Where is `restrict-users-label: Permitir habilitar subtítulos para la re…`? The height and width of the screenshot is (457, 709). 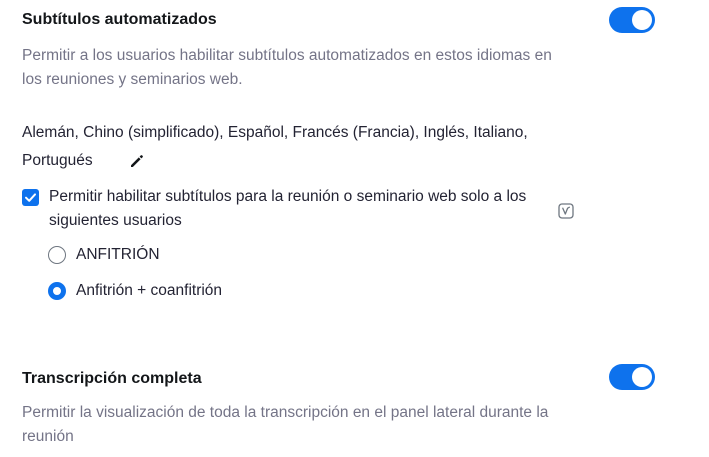
restrict-users-label: Permitir habilitar subtítulos para la re… is located at coordinates (288, 208).